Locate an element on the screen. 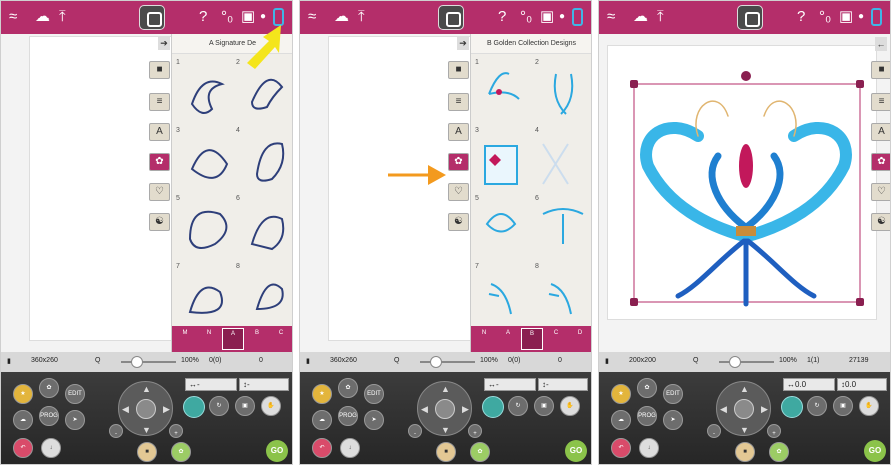  category-b: B is located at coordinates (532, 339).